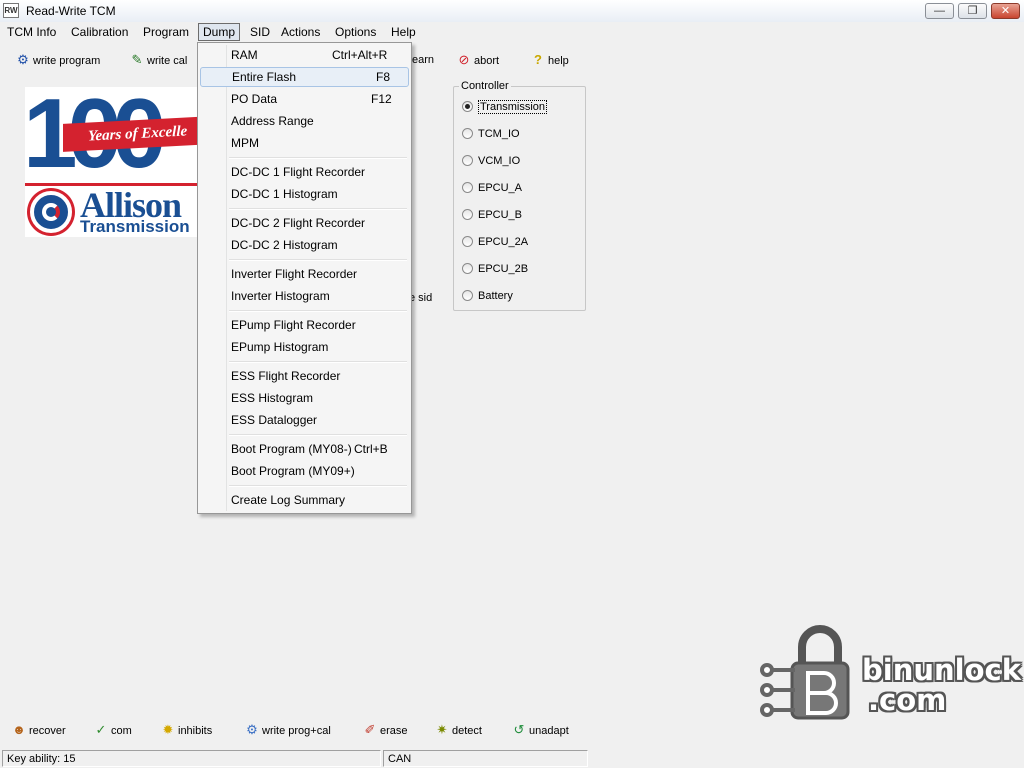 Image resolution: width=1024 pixels, height=768 pixels. Describe the element at coordinates (485, 86) in the screenshot. I see `controller-title: Controller` at that location.